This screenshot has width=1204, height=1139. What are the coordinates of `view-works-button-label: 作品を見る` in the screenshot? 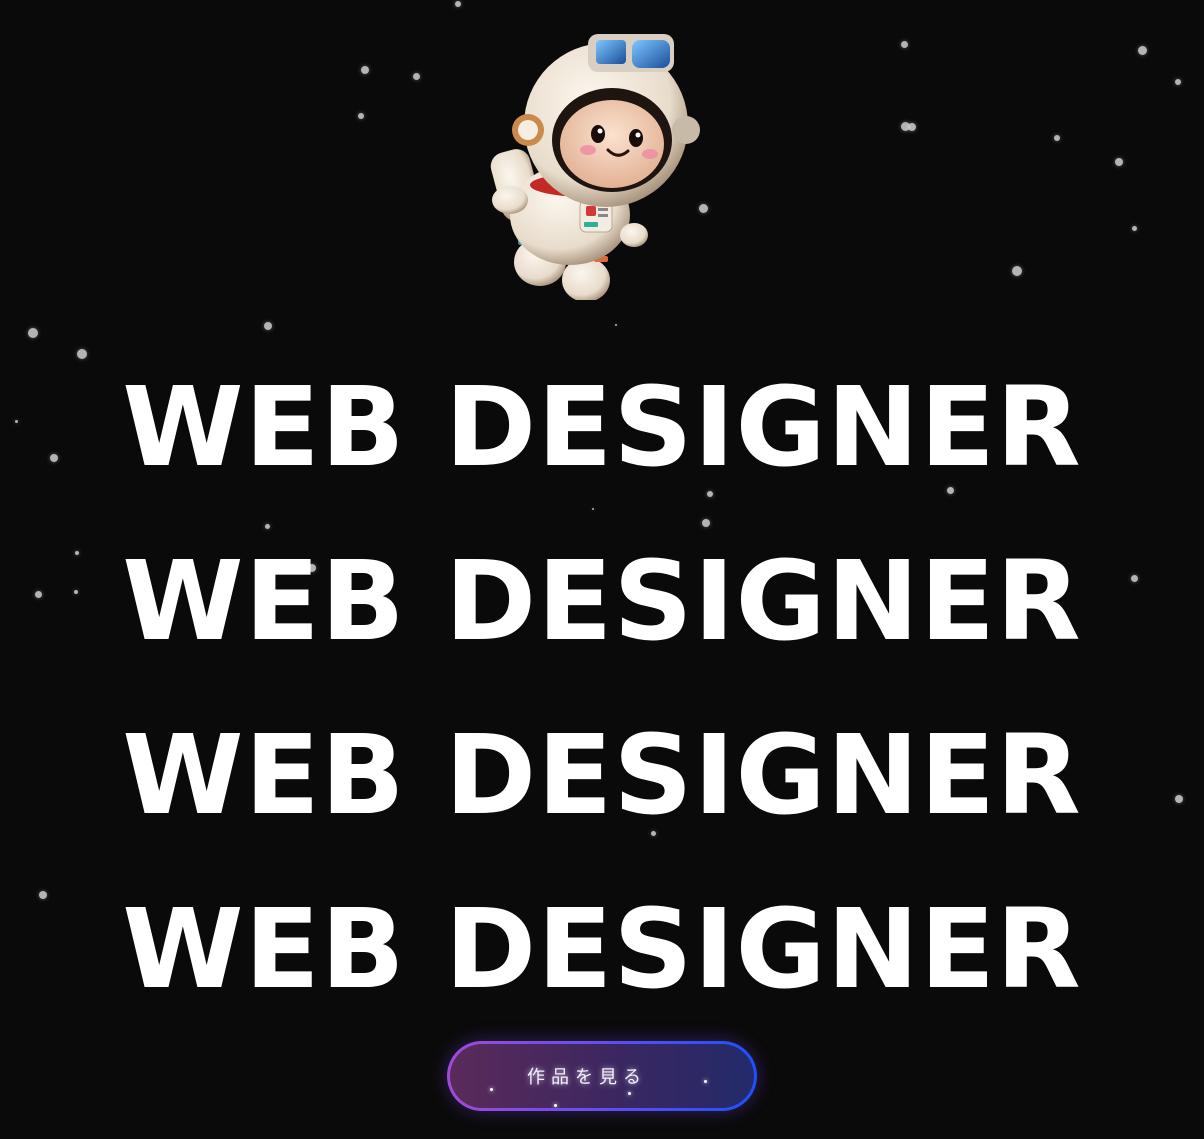 It's located at (587, 1077).